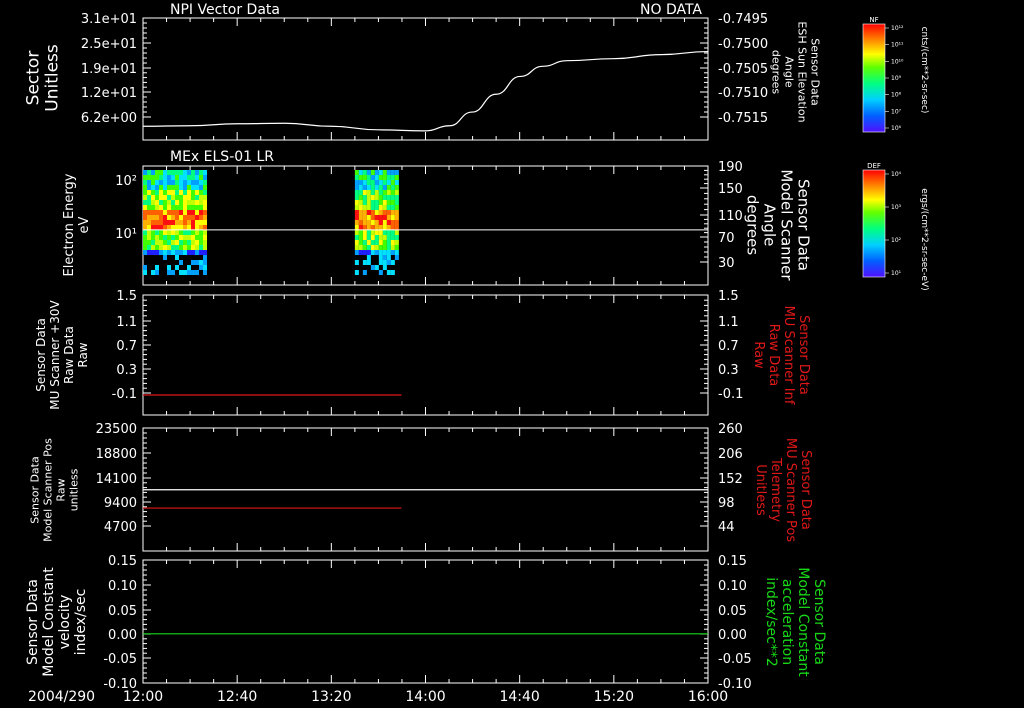 The image size is (1024, 708). I want to click on y-tick-label-right: 1.5, so click(728, 296).